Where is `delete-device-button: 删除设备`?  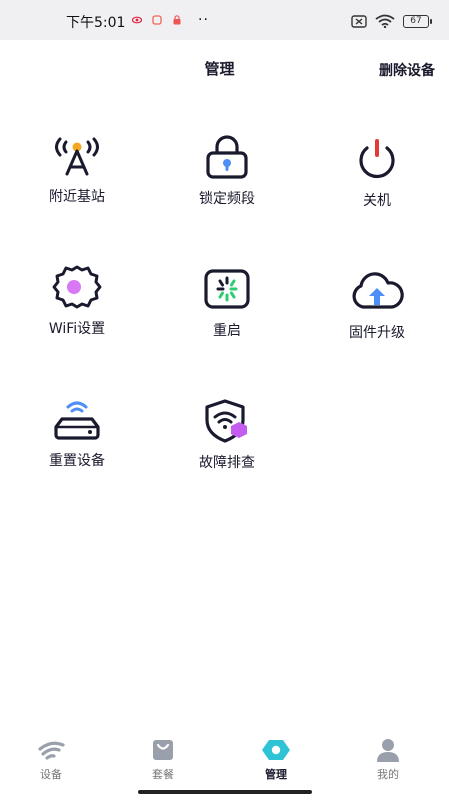 delete-device-button: 删除设备 is located at coordinates (407, 70).